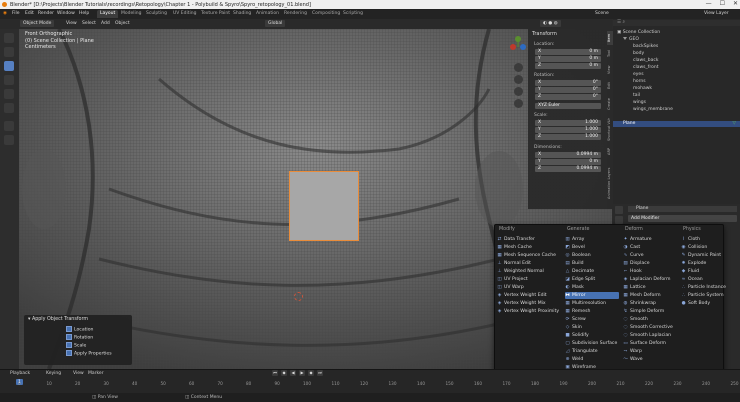  I want to click on header-view: View, so click(71, 23).